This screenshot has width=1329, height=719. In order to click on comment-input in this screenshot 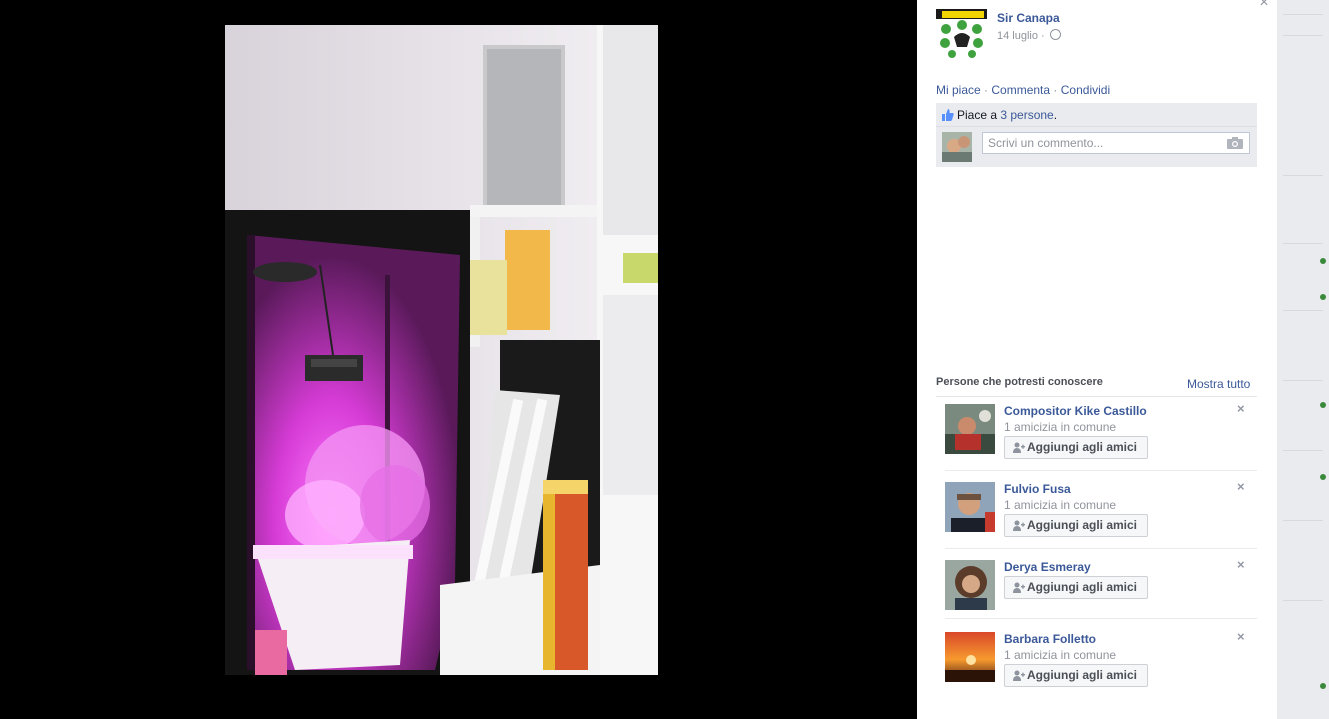, I will do `click(1116, 143)`.